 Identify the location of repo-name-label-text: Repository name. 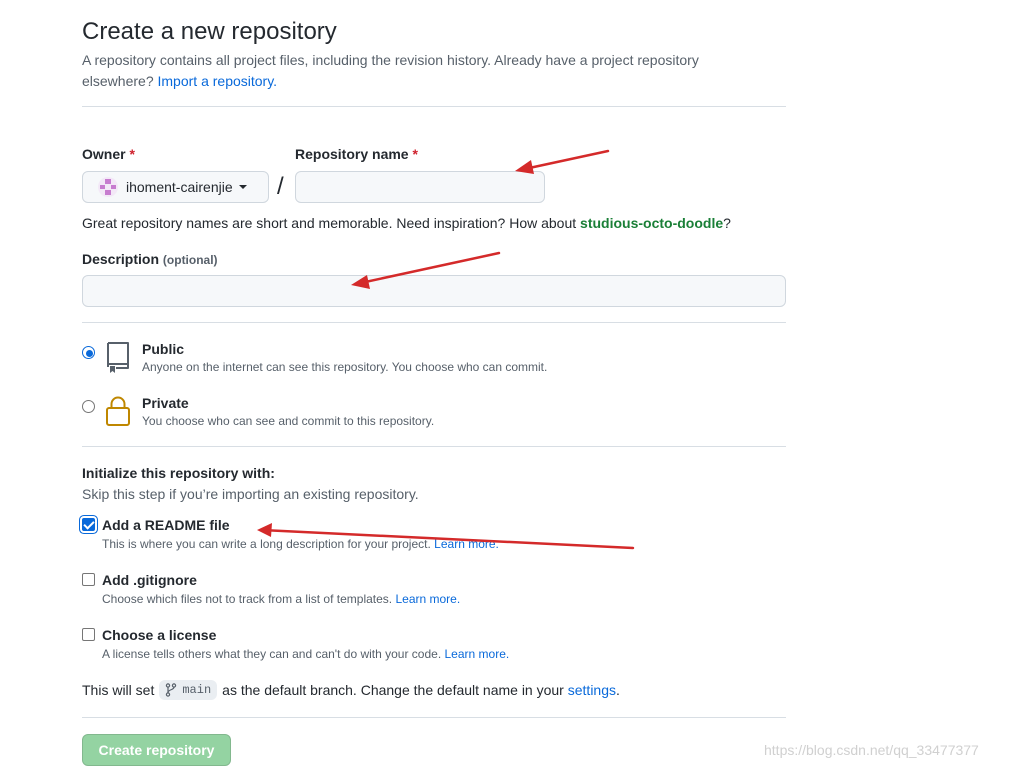
(352, 154).